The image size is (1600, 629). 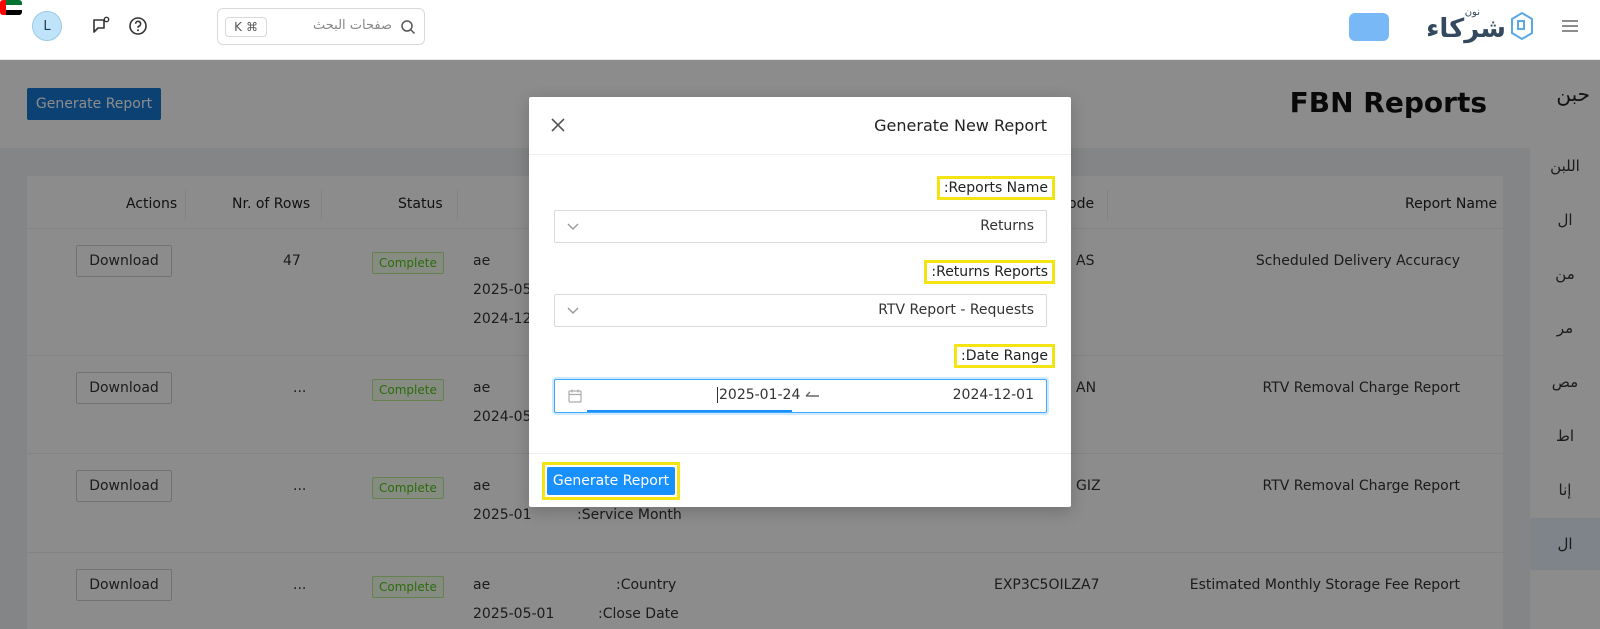 What do you see at coordinates (1369, 27) in the screenshot?
I see `account-pill` at bounding box center [1369, 27].